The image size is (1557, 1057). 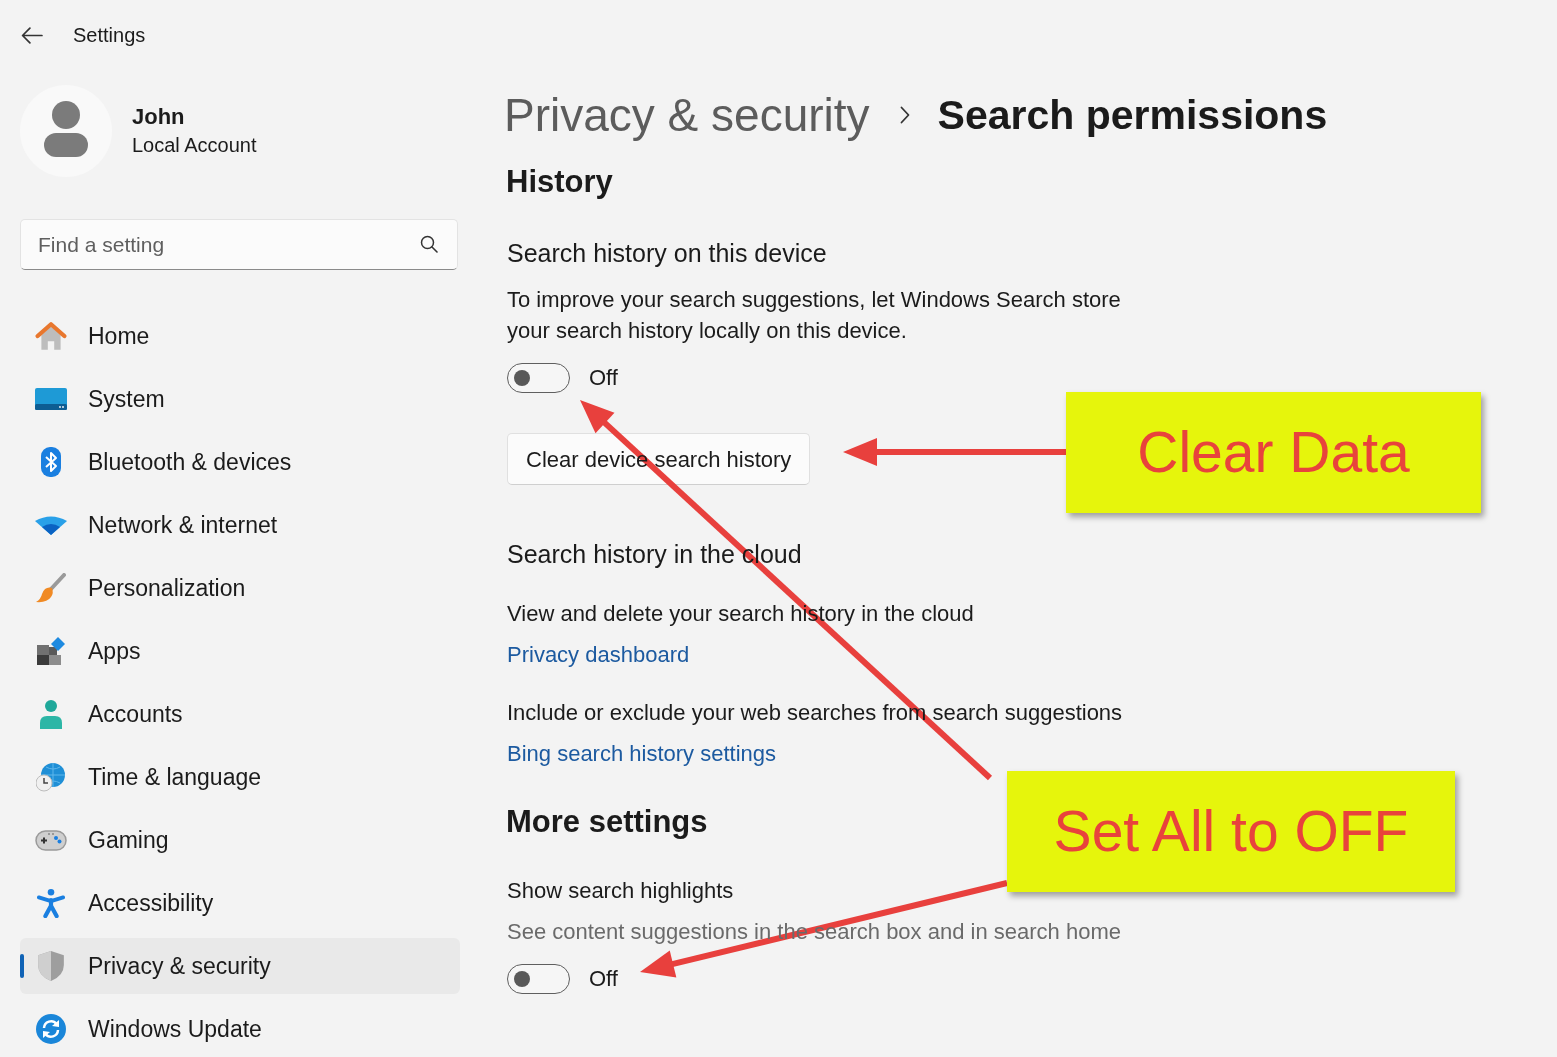 I want to click on refresh-icon, so click(x=51, y=1029).